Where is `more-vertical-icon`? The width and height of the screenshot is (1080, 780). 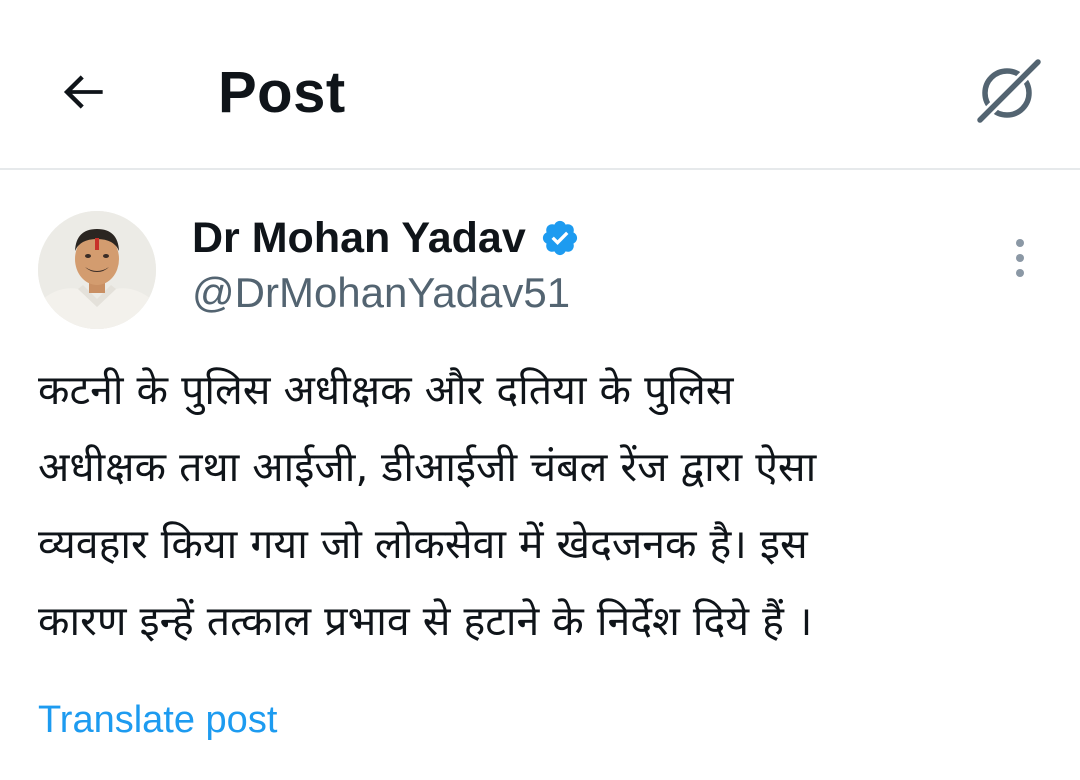 more-vertical-icon is located at coordinates (1020, 243).